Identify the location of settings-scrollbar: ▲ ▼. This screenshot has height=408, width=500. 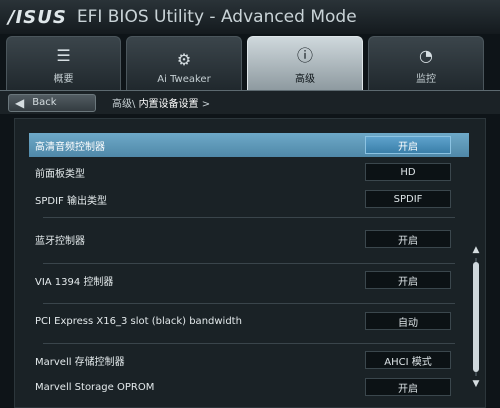
(476, 317).